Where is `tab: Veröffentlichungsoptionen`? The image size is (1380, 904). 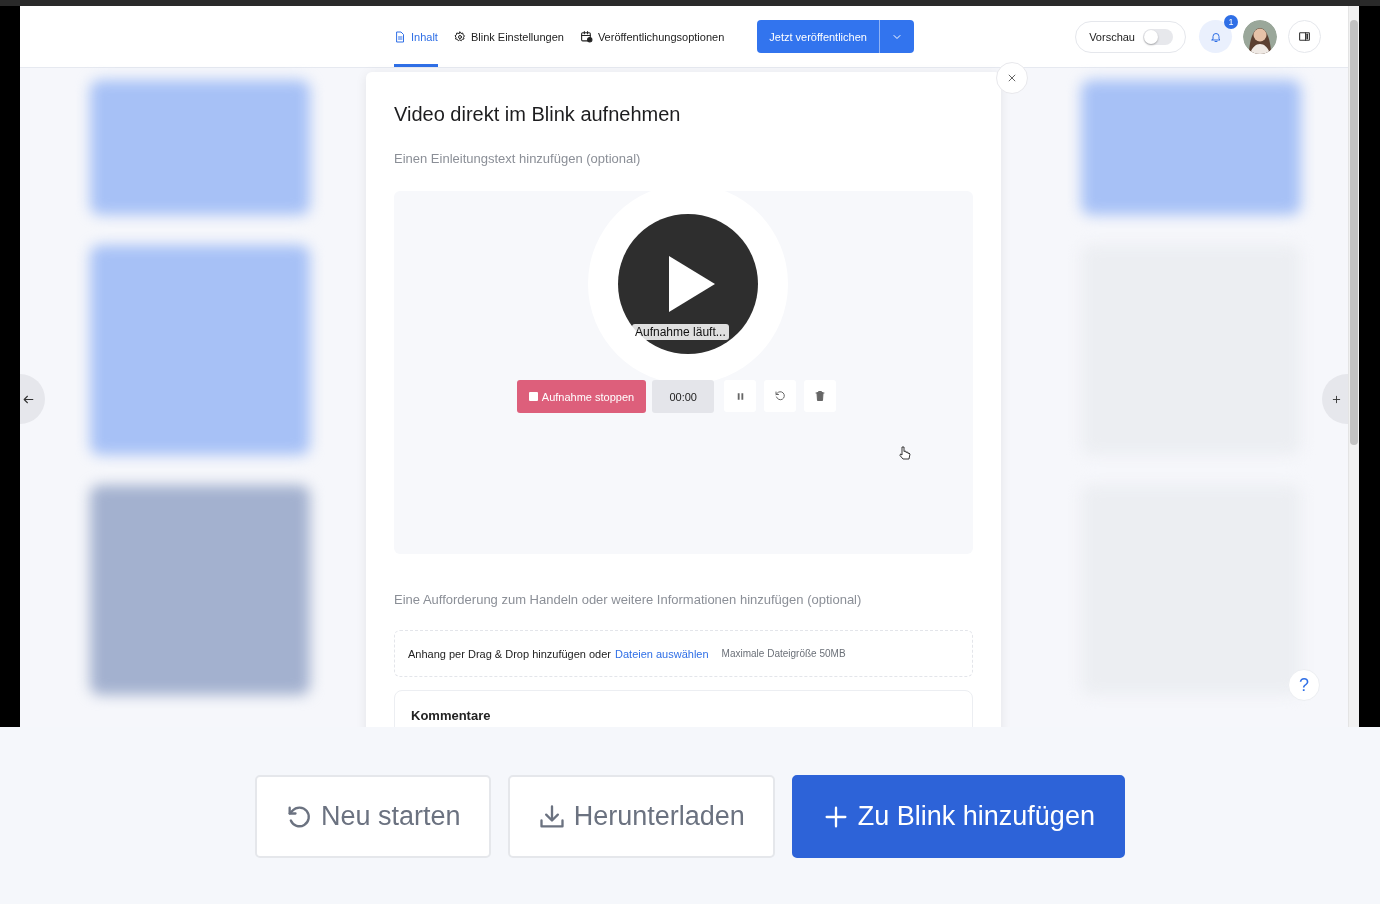
tab: Veröffentlichungsoptionen is located at coordinates (652, 36).